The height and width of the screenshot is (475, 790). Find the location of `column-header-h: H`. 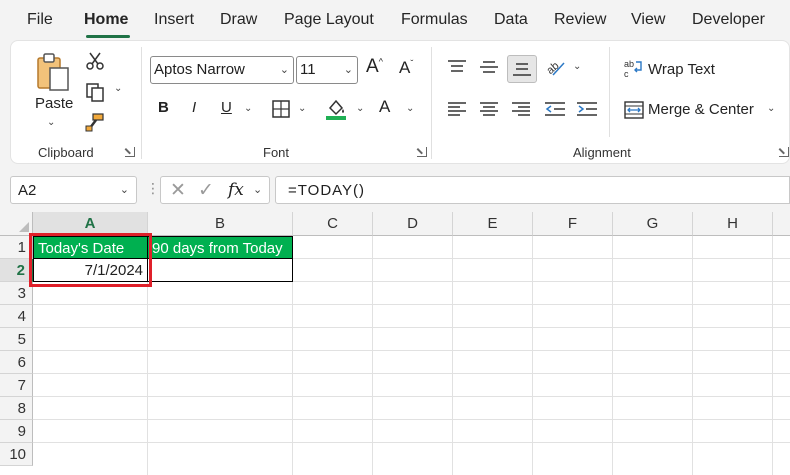

column-header-h: H is located at coordinates (733, 224).